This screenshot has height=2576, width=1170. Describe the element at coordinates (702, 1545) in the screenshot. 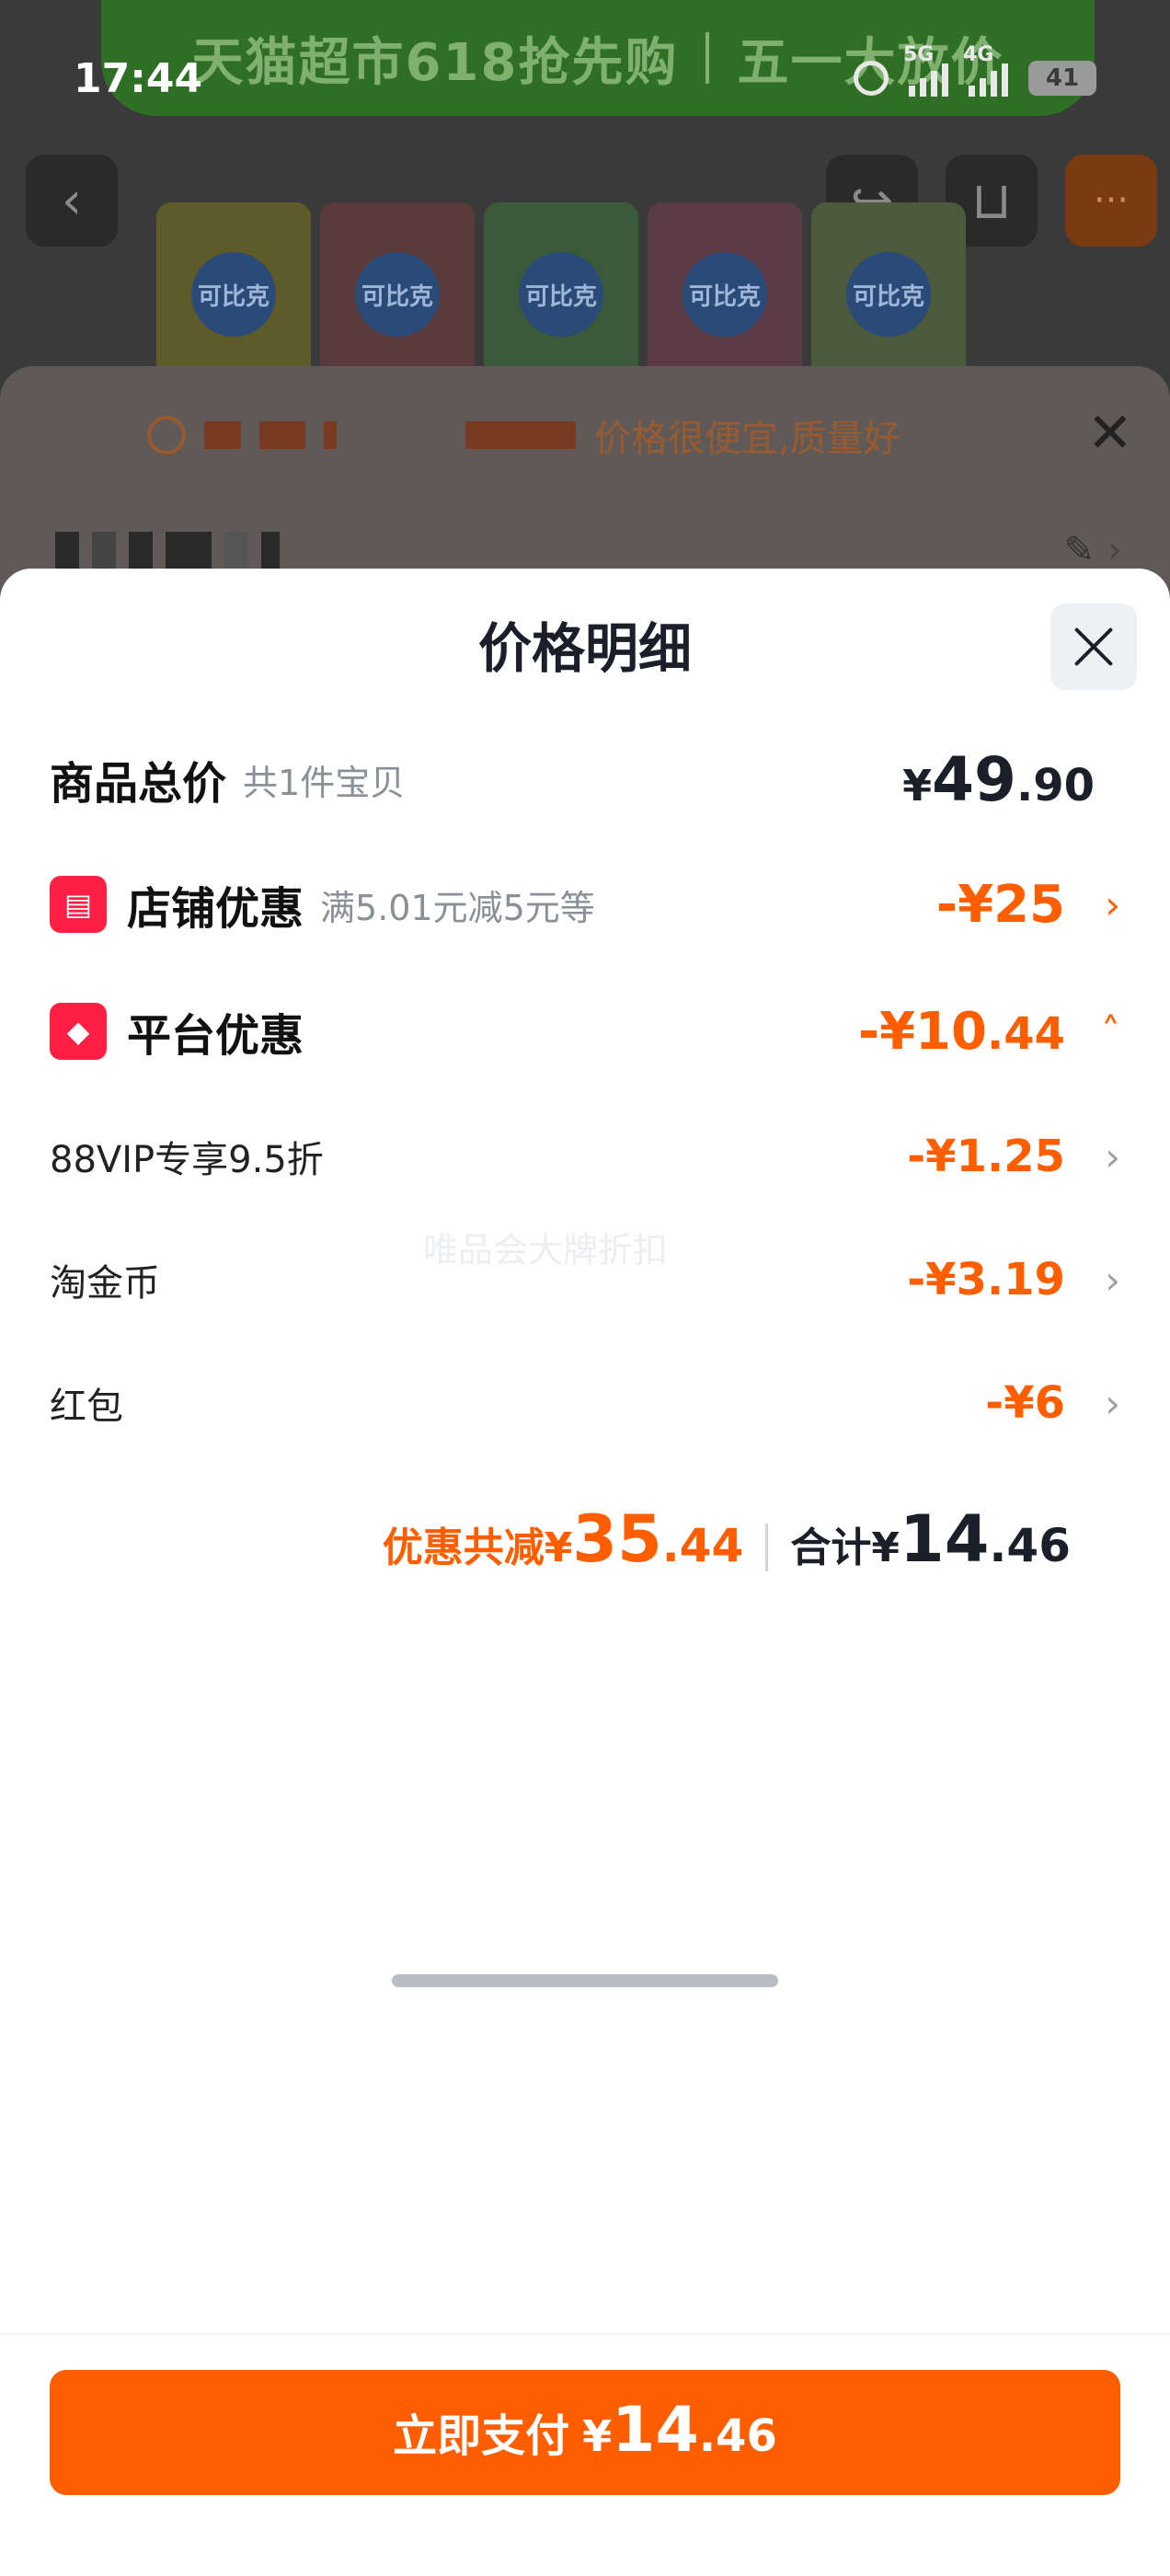

I see `discount-total-dec: .44` at that location.